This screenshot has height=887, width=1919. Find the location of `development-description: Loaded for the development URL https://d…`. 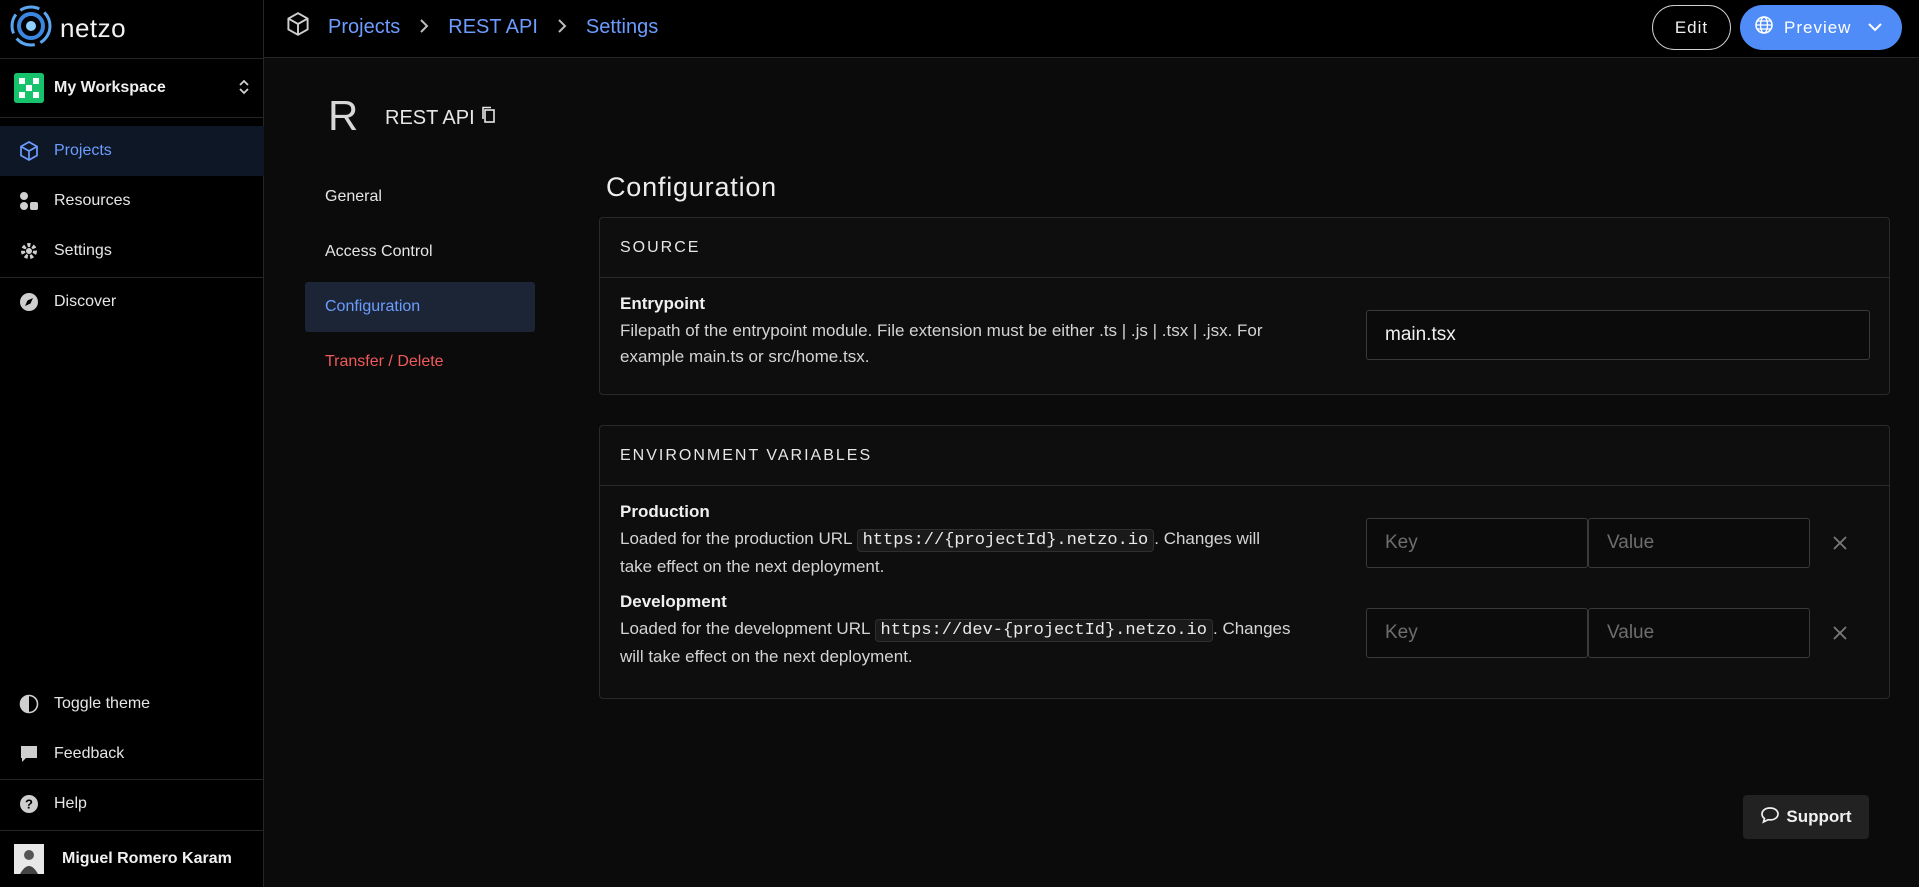

development-description: Loaded for the development URL https://d… is located at coordinates (980, 643).